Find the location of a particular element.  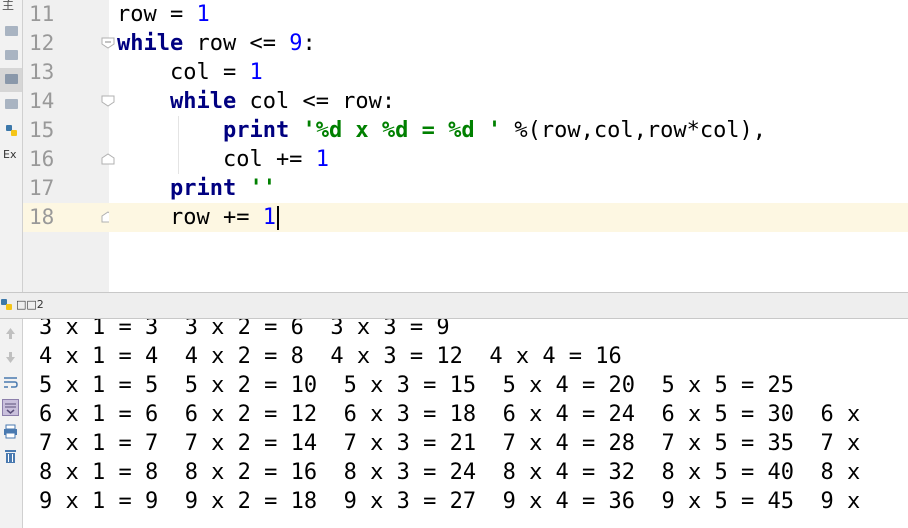

scroll-to-end-icon is located at coordinates (10, 407).